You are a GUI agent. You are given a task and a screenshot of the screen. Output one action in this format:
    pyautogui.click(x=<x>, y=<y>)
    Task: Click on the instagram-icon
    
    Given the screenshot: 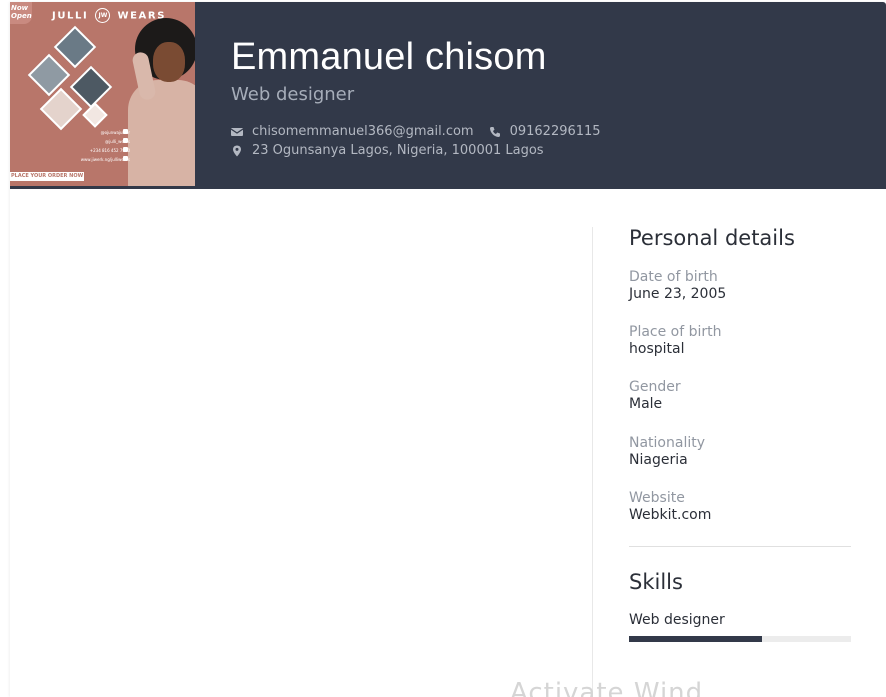 What is the action you would take?
    pyautogui.click(x=125, y=140)
    